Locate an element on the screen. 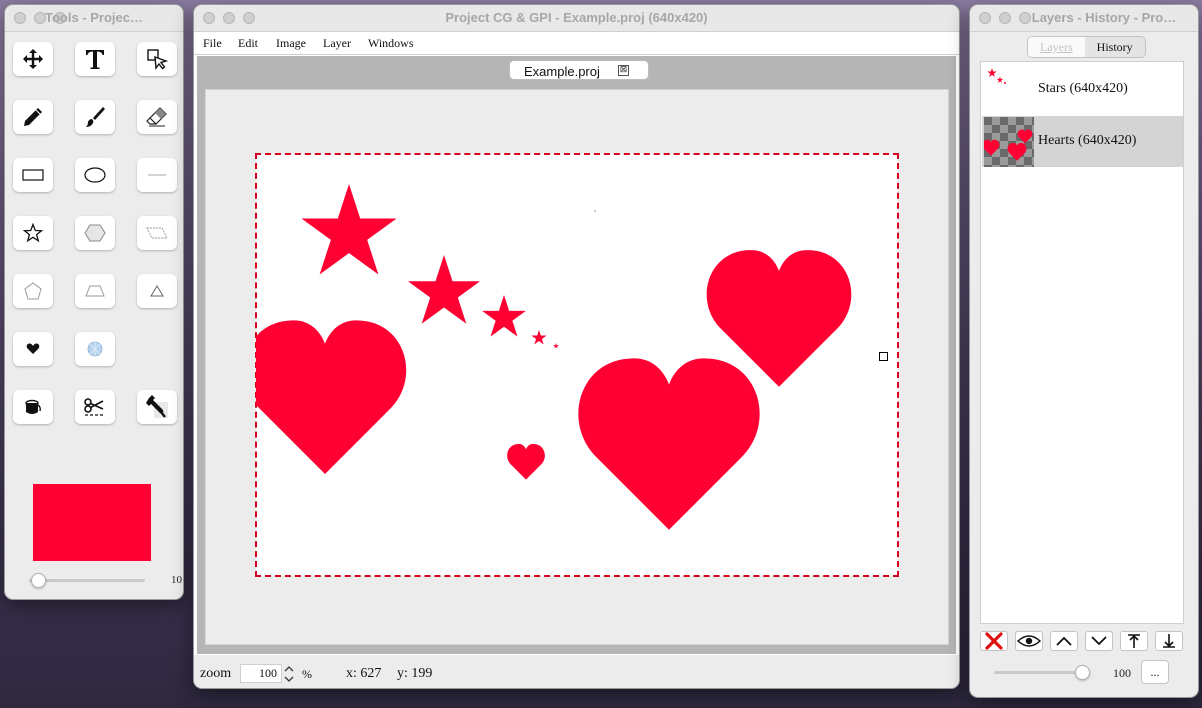  move-layer-bottom-button is located at coordinates (1169, 641).